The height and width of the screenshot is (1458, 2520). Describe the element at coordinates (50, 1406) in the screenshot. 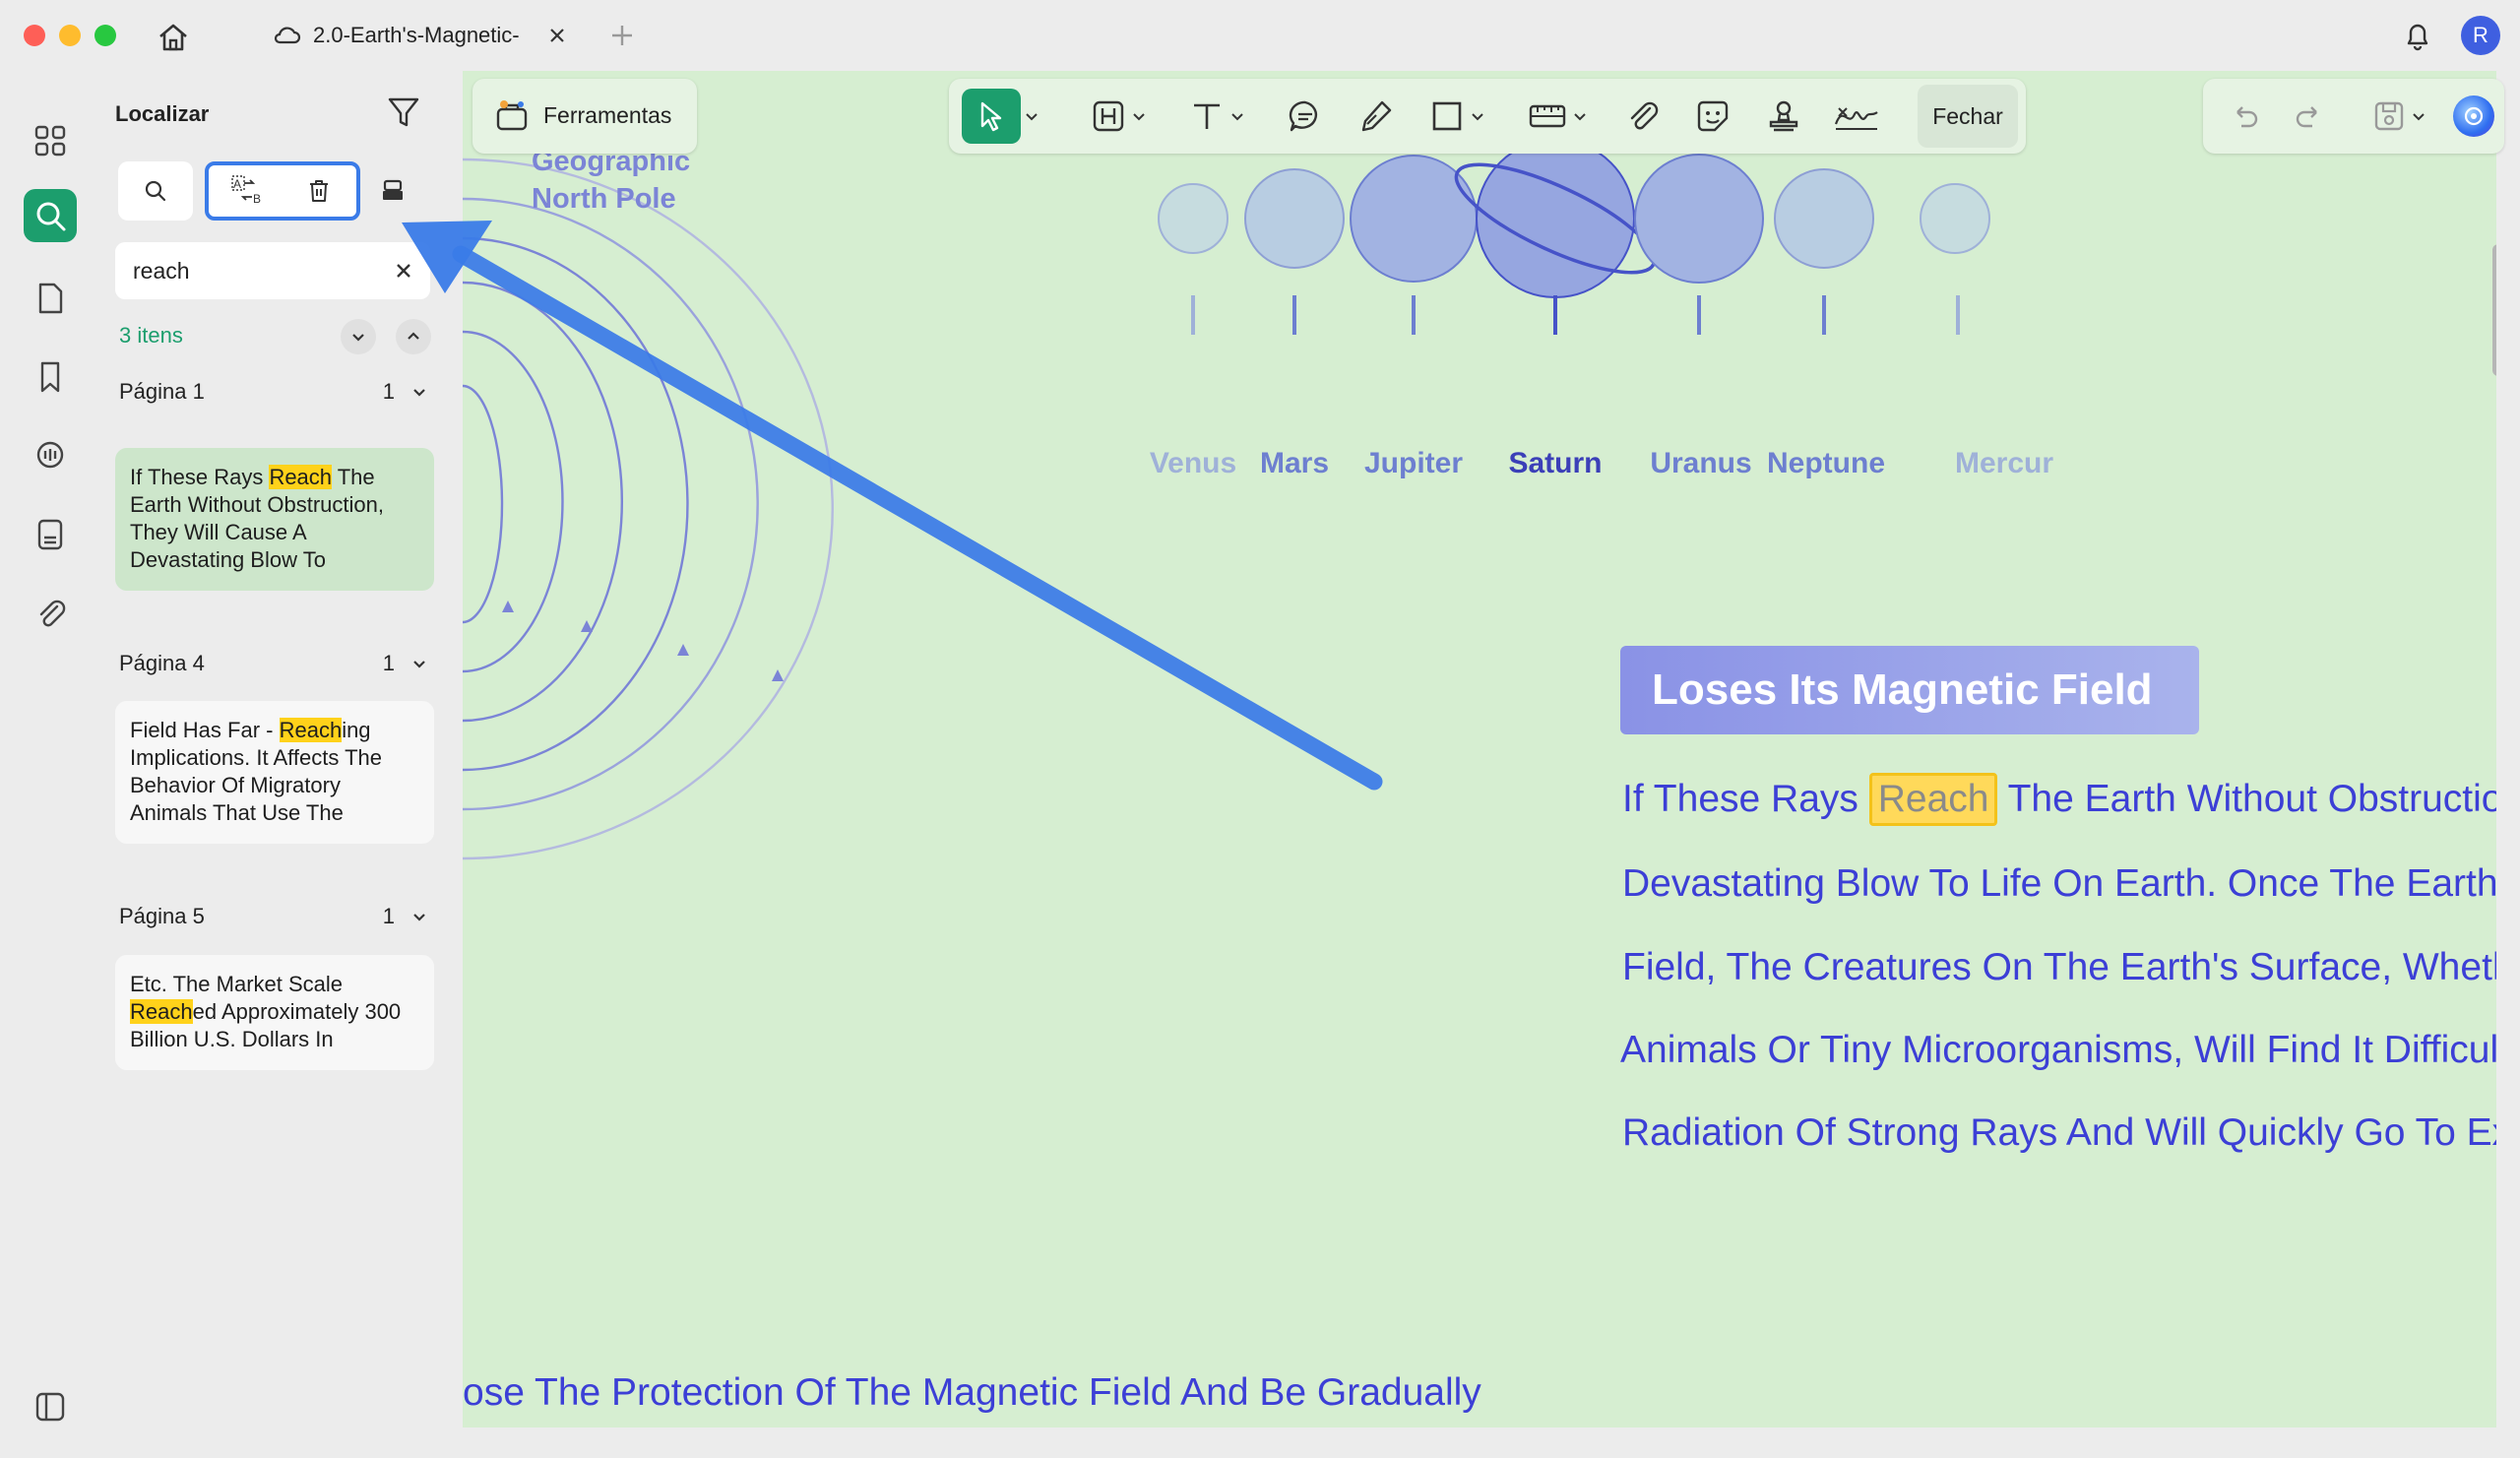

I see `sidebar-toggle-icon` at that location.